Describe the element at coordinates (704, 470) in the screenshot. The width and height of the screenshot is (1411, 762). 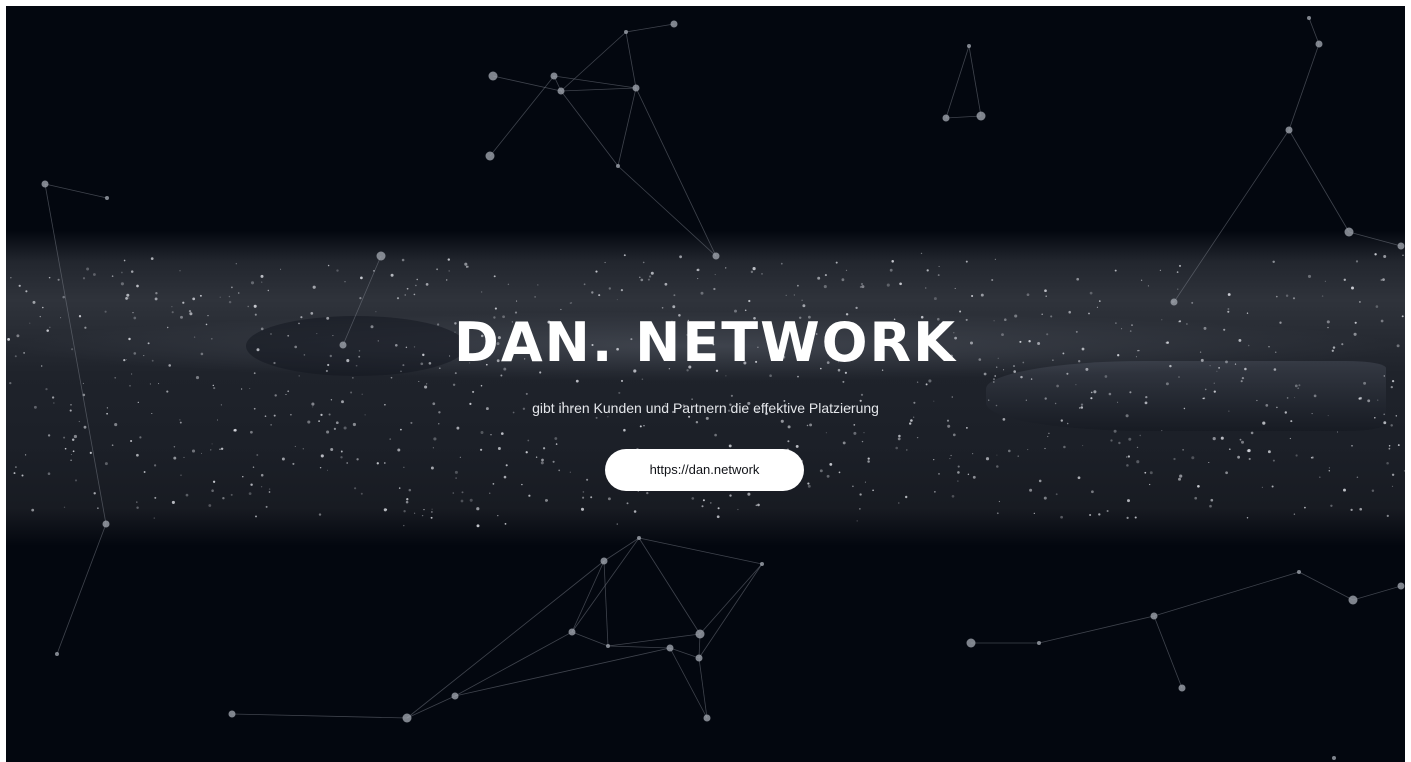
I see `website-link-button: https://dan.network` at that location.